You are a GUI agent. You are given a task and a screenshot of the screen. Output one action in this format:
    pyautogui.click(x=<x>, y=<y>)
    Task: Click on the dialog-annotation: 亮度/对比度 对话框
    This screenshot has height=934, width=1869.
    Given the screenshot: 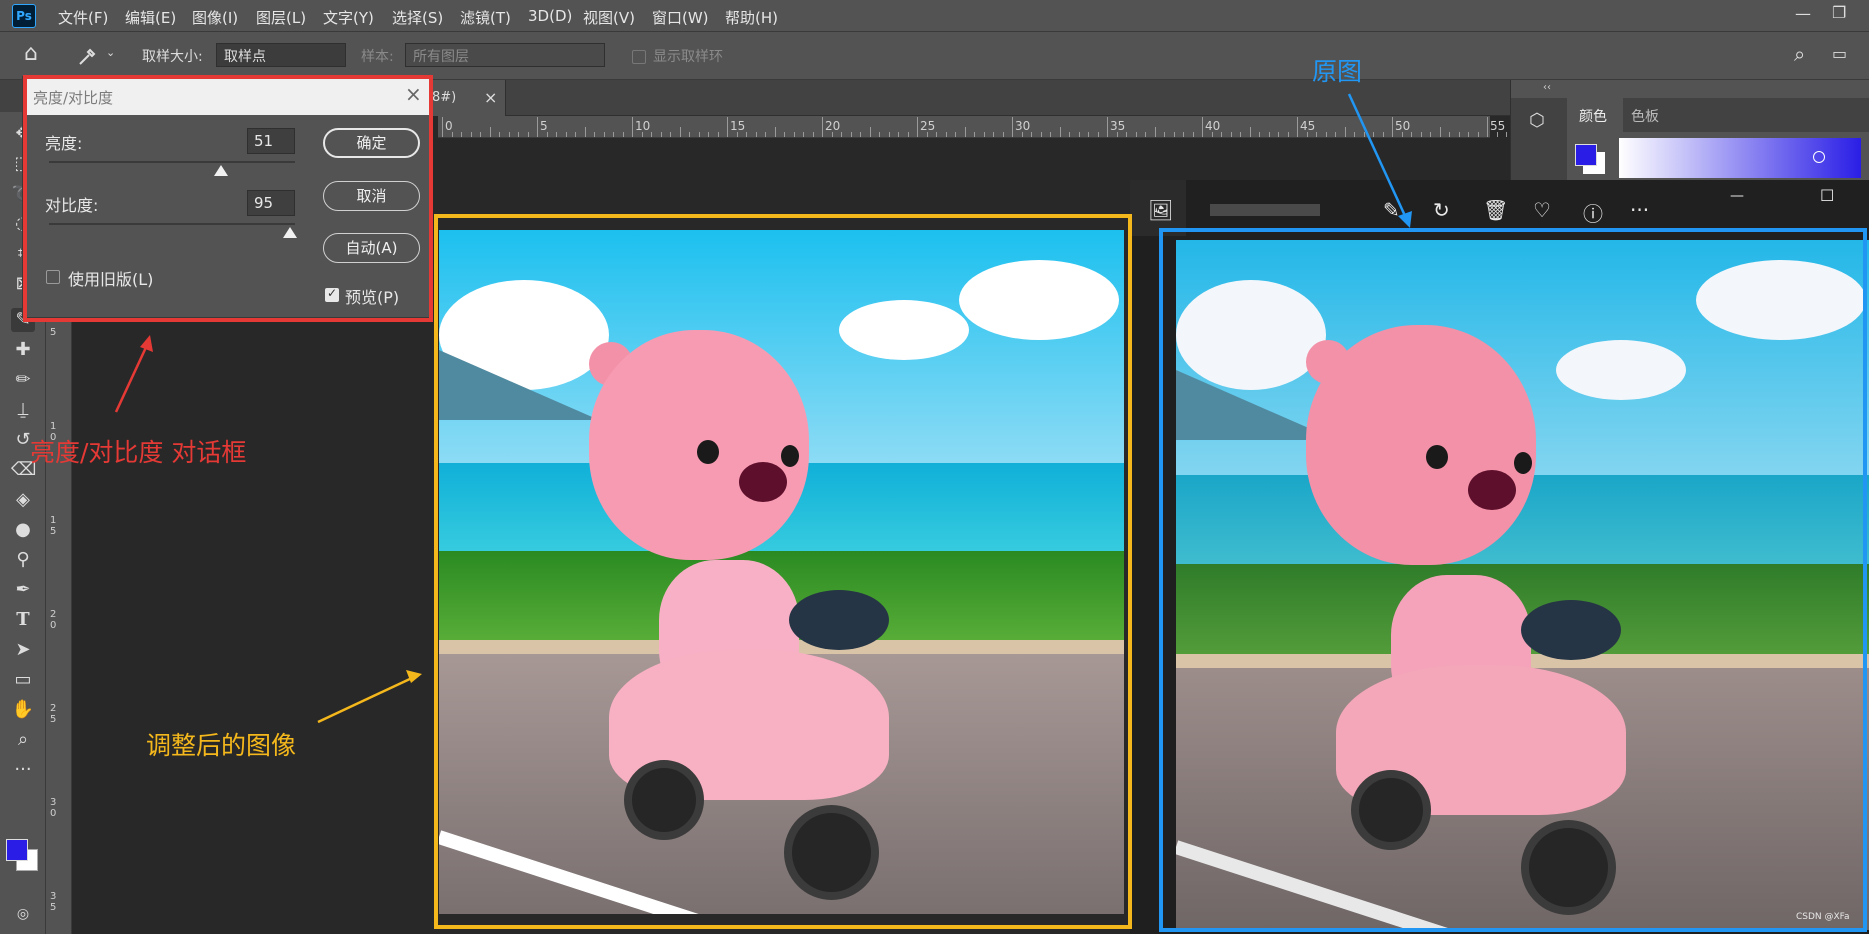 What is the action you would take?
    pyautogui.click(x=138, y=452)
    